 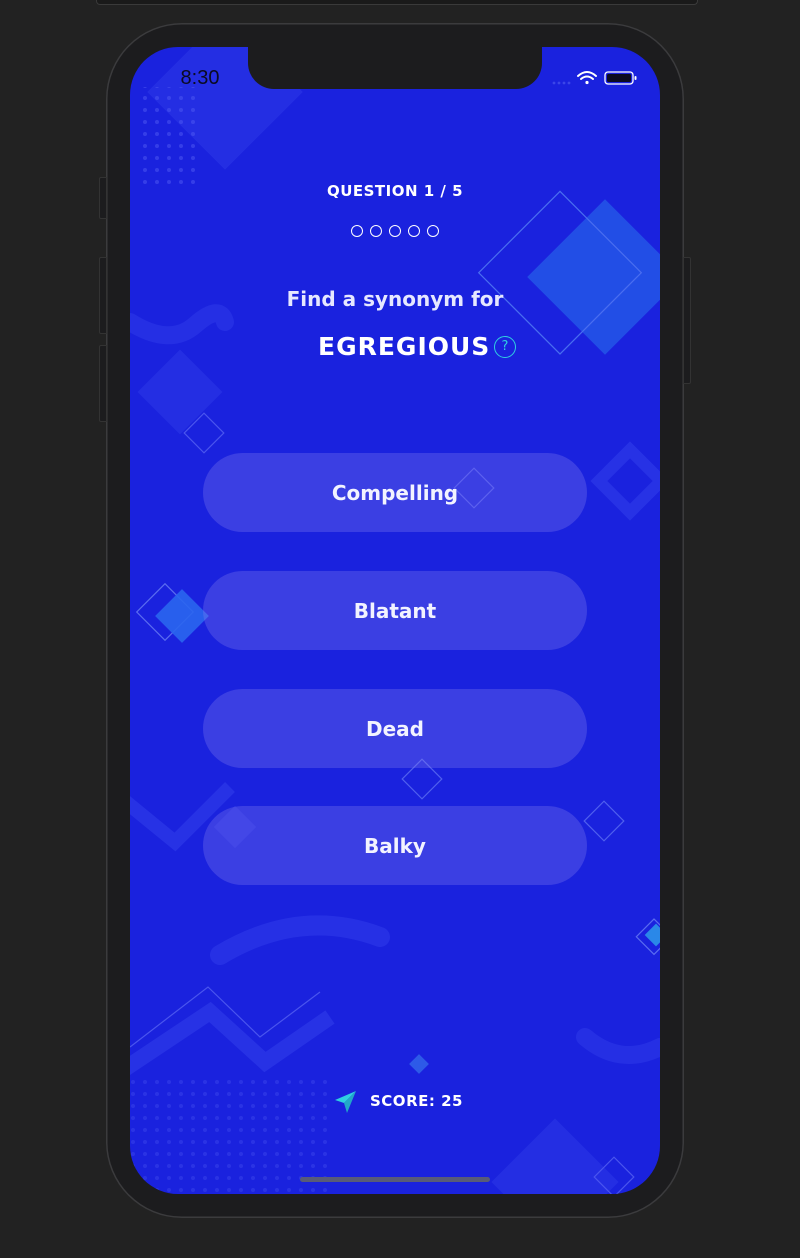 What do you see at coordinates (395, 492) in the screenshot?
I see `answer-option-compelling: Compelling` at bounding box center [395, 492].